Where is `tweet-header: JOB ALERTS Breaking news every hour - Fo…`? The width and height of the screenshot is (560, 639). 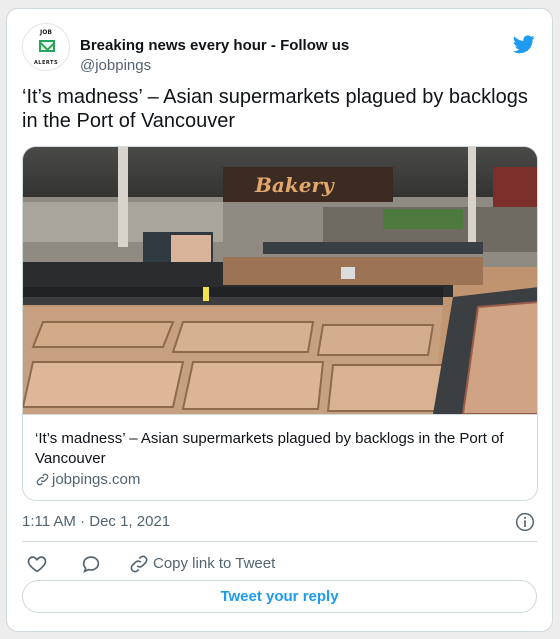
tweet-header: JOB ALERTS Breaking news every hour - Fo… is located at coordinates (279, 48).